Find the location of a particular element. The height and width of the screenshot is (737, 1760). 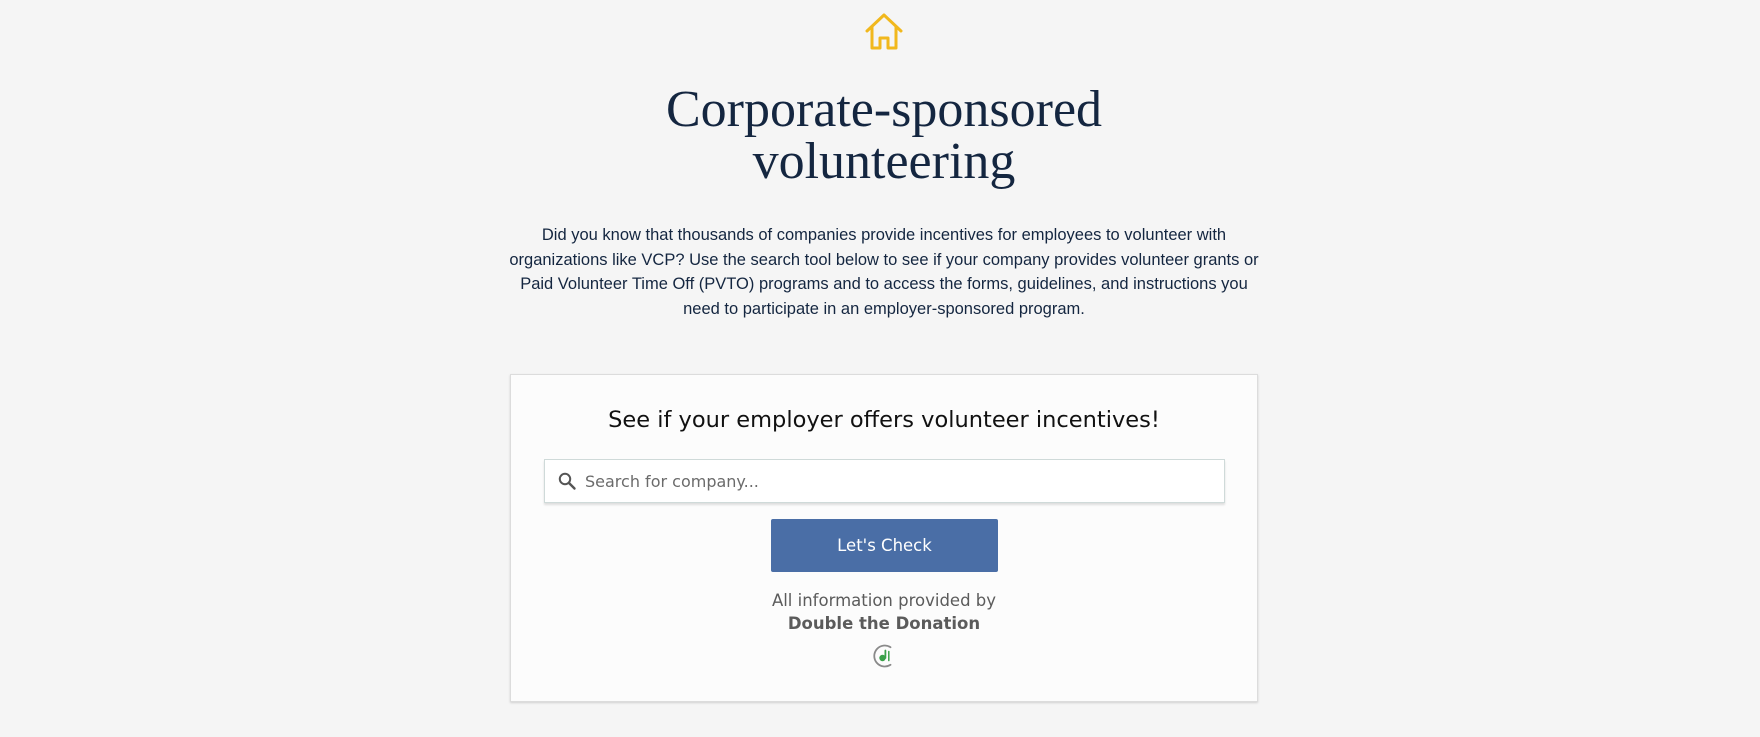

double-the-donation-logo-icon is located at coordinates (885, 656).